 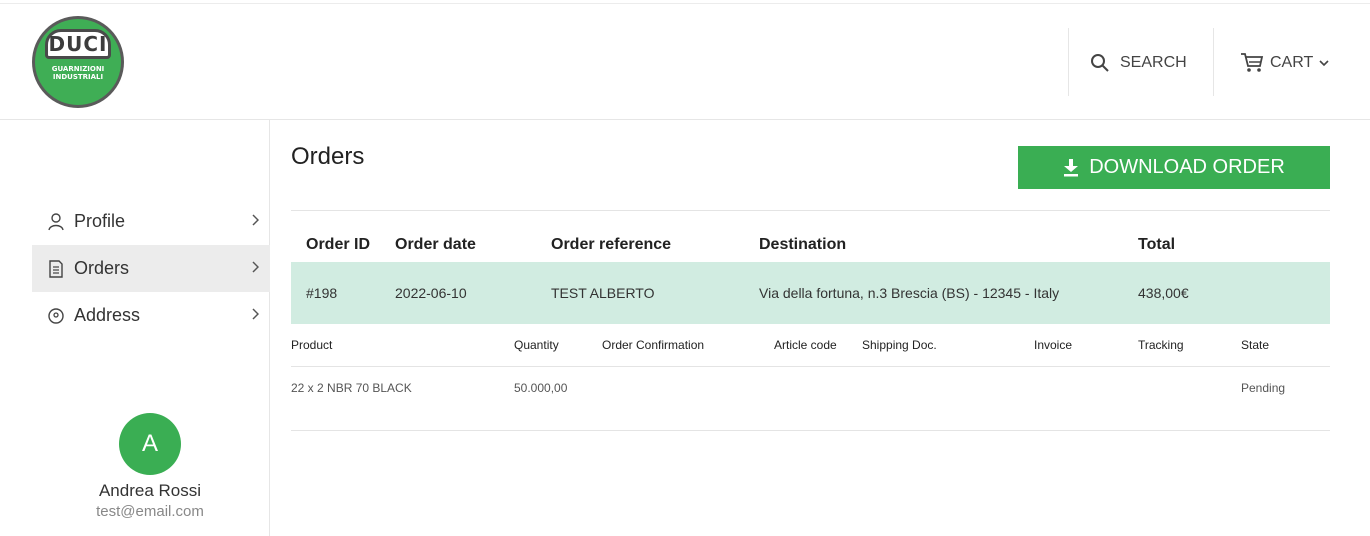 What do you see at coordinates (150, 444) in the screenshot?
I see `avatar: A` at bounding box center [150, 444].